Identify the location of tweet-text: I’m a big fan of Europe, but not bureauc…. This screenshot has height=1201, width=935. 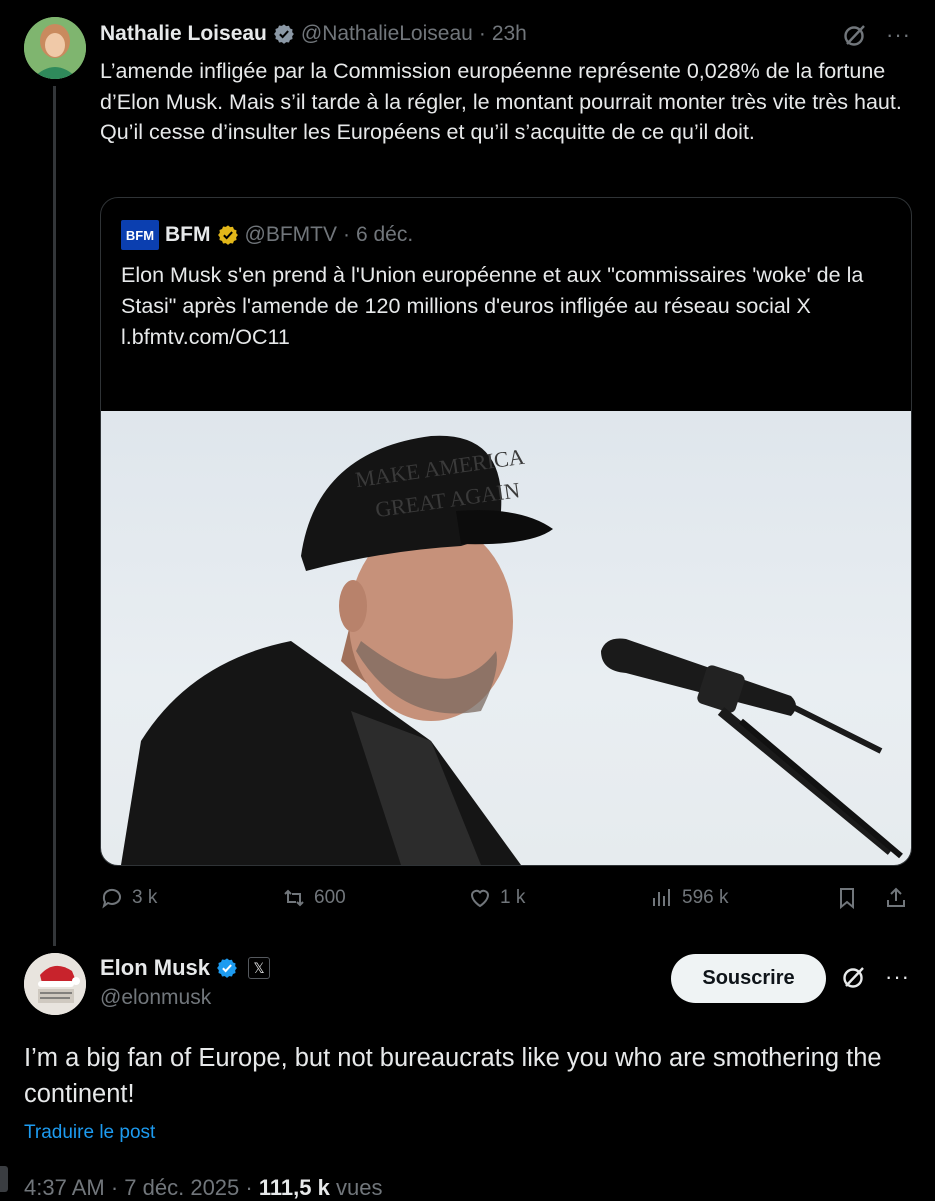
(453, 1076).